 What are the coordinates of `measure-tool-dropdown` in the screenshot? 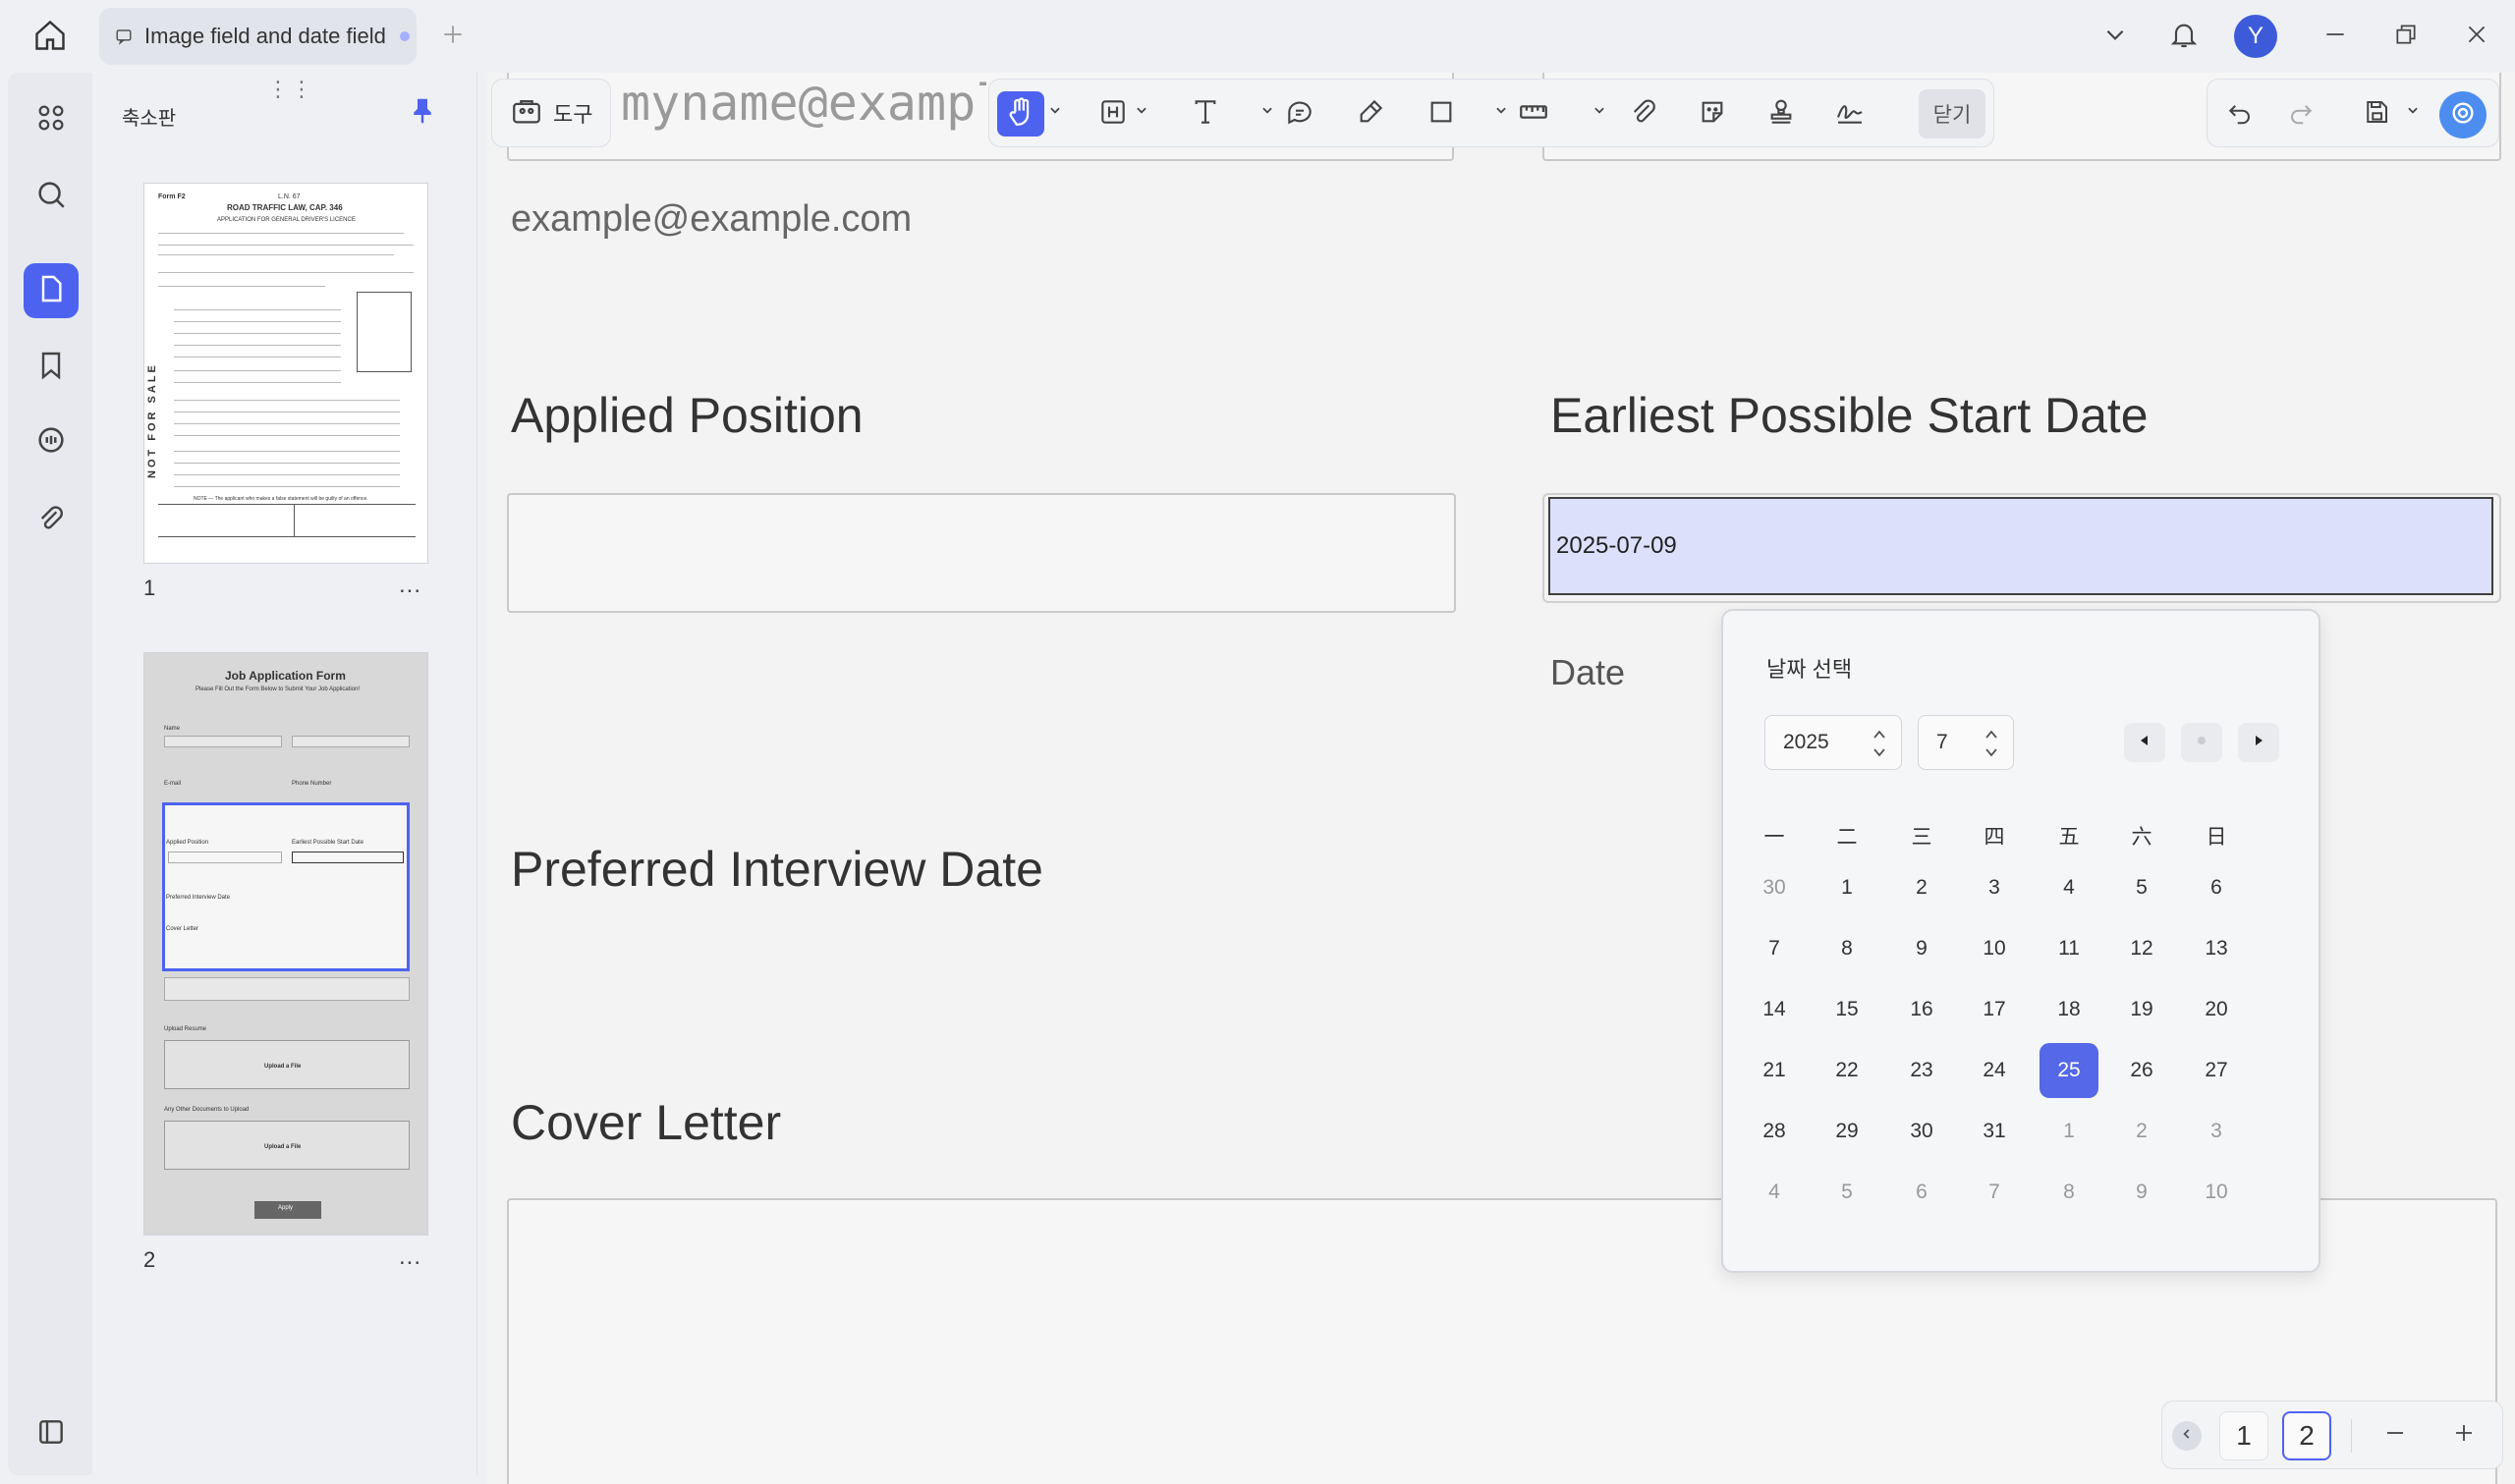 It's located at (1599, 112).